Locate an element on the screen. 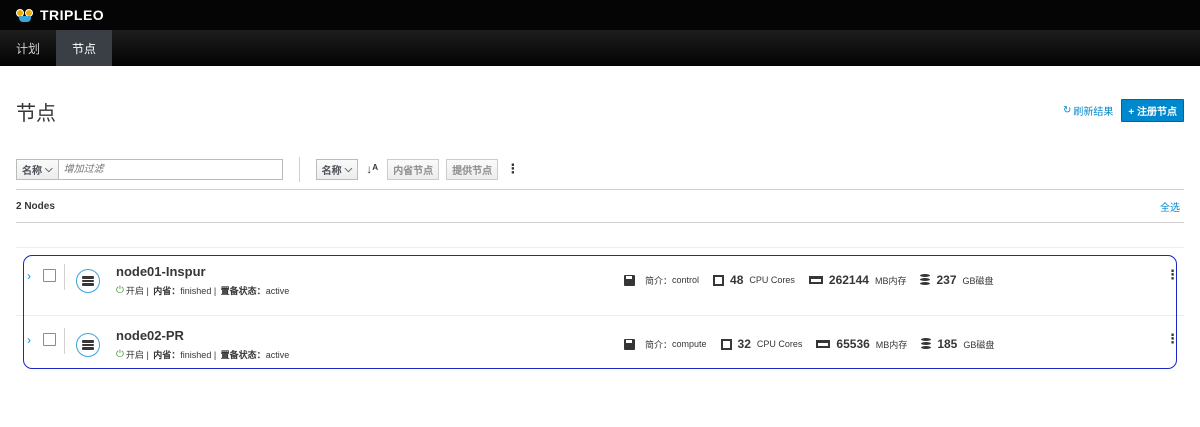  brand-name: TRIPLEO is located at coordinates (72, 15).